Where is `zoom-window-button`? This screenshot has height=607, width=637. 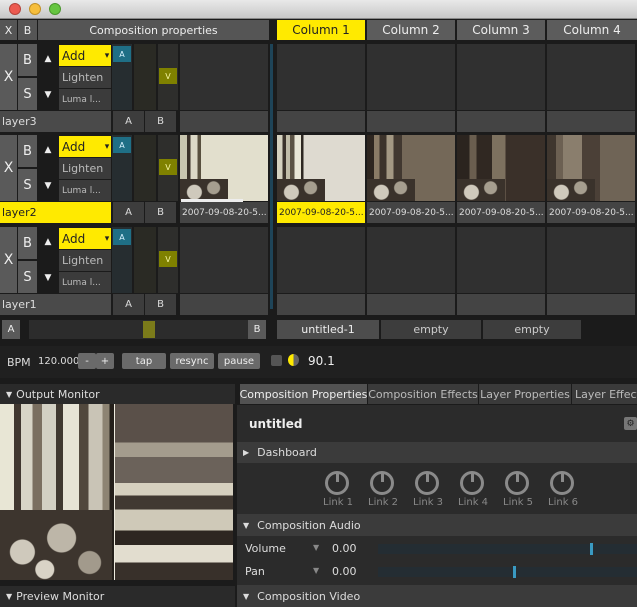
zoom-window-button is located at coordinates (55, 9).